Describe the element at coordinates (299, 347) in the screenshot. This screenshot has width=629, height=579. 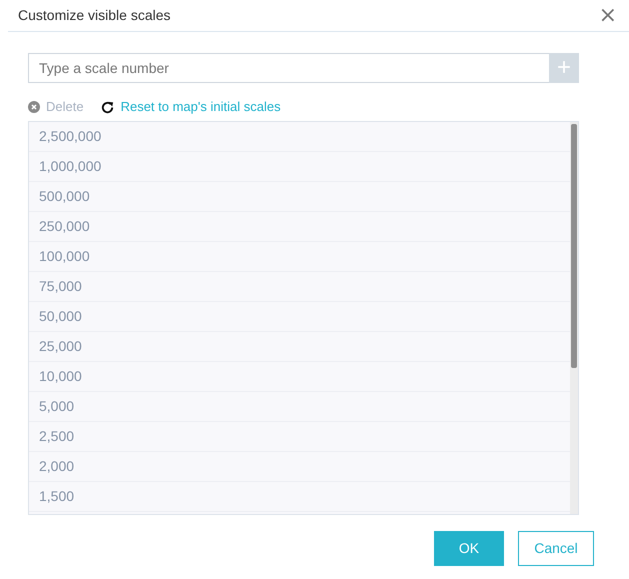
I see `scale-row: 25,000` at that location.